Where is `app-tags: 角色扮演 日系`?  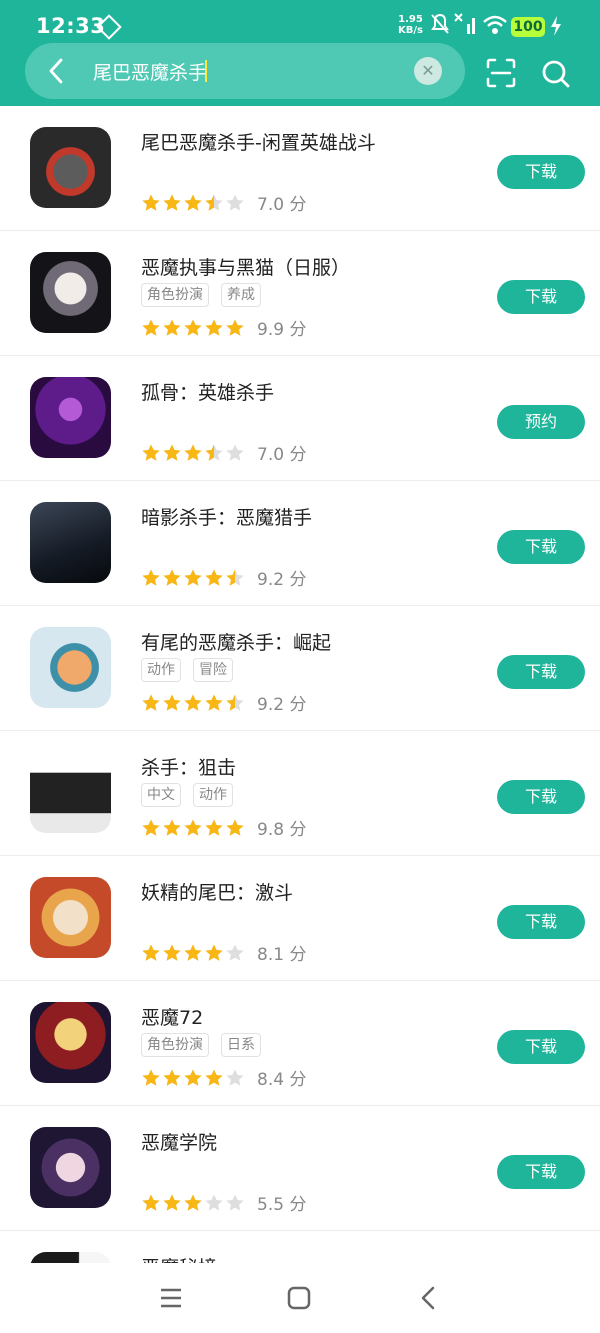 app-tags: 角色扮演 日系 is located at coordinates (201, 1045).